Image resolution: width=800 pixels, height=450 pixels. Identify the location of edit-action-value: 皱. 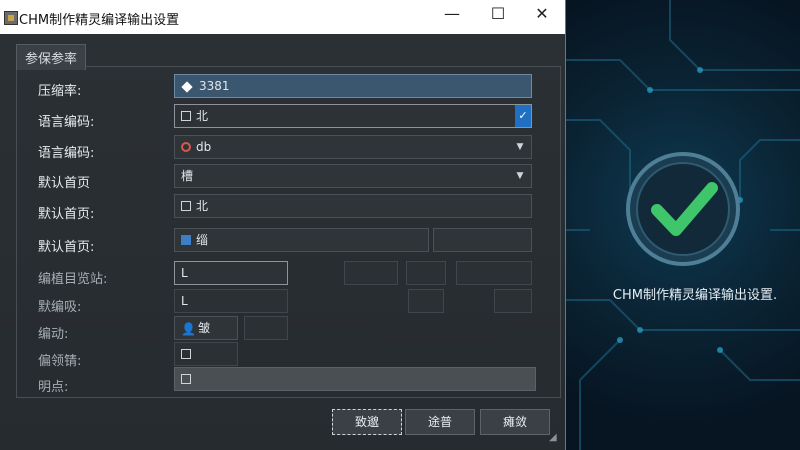
(204, 328).